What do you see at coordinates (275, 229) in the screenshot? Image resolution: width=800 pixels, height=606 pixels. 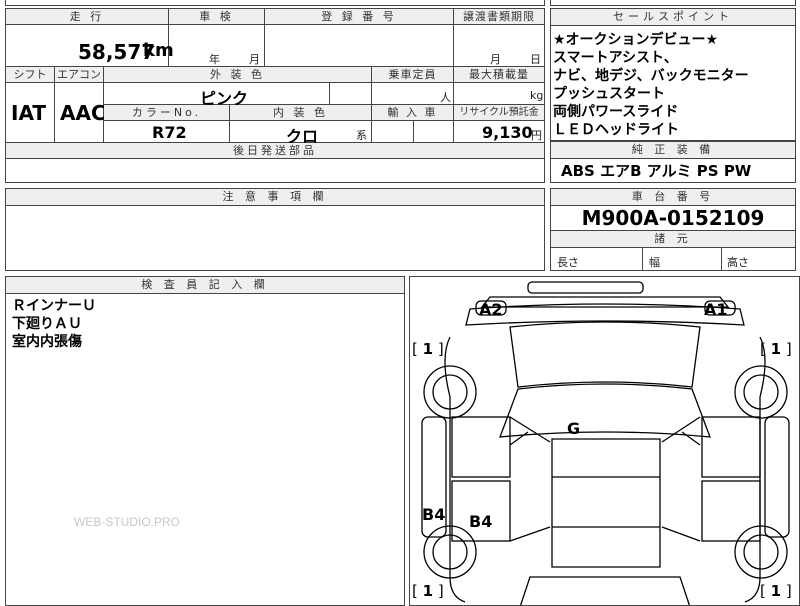 I see `caution-box: 注 意 事 項 欄` at bounding box center [275, 229].